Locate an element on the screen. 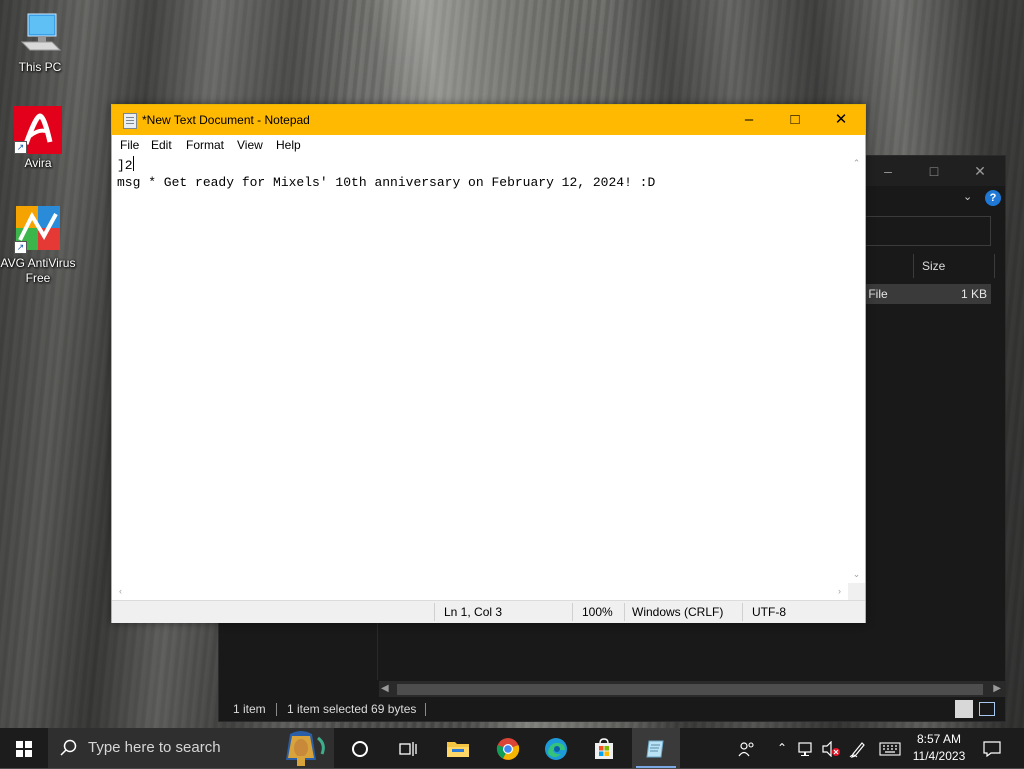  taskbar: Type here to search ⌃ 8:57 AM 11/4/2023 is located at coordinates (512, 748).